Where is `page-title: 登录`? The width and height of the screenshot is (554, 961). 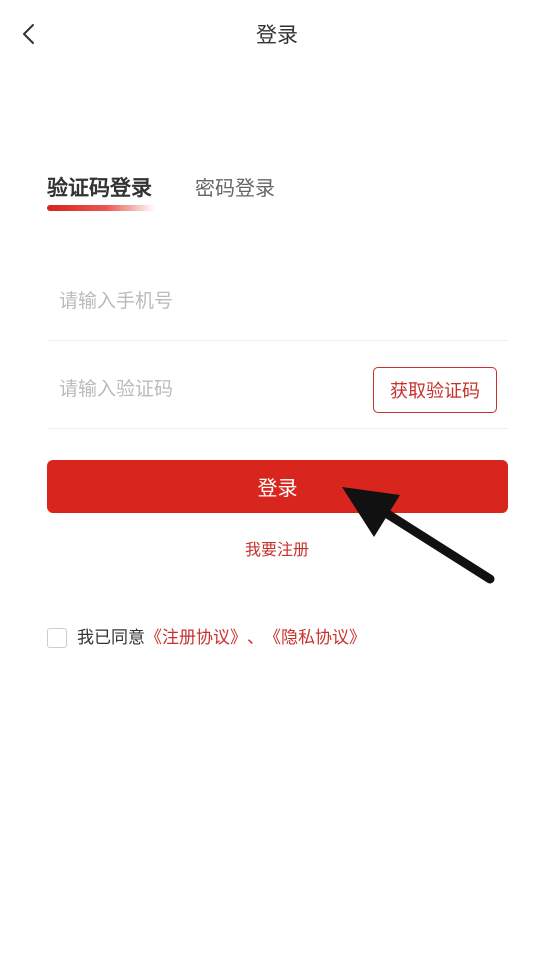
page-title: 登录 is located at coordinates (277, 35).